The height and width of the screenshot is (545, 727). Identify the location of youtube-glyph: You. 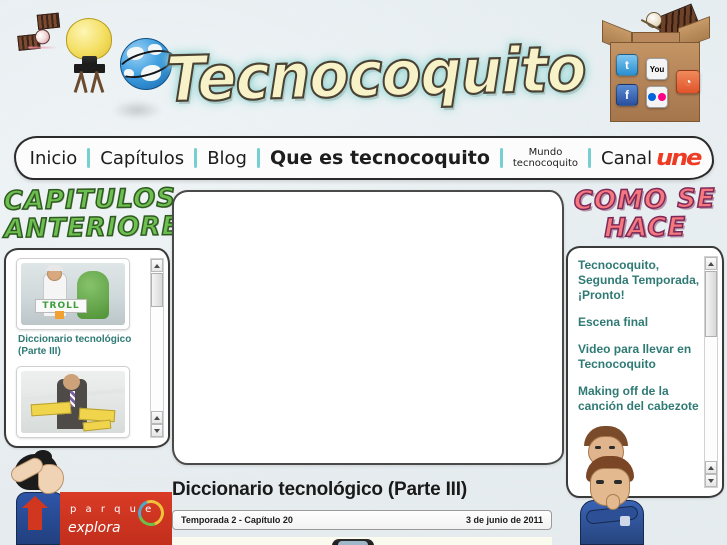
(657, 69).